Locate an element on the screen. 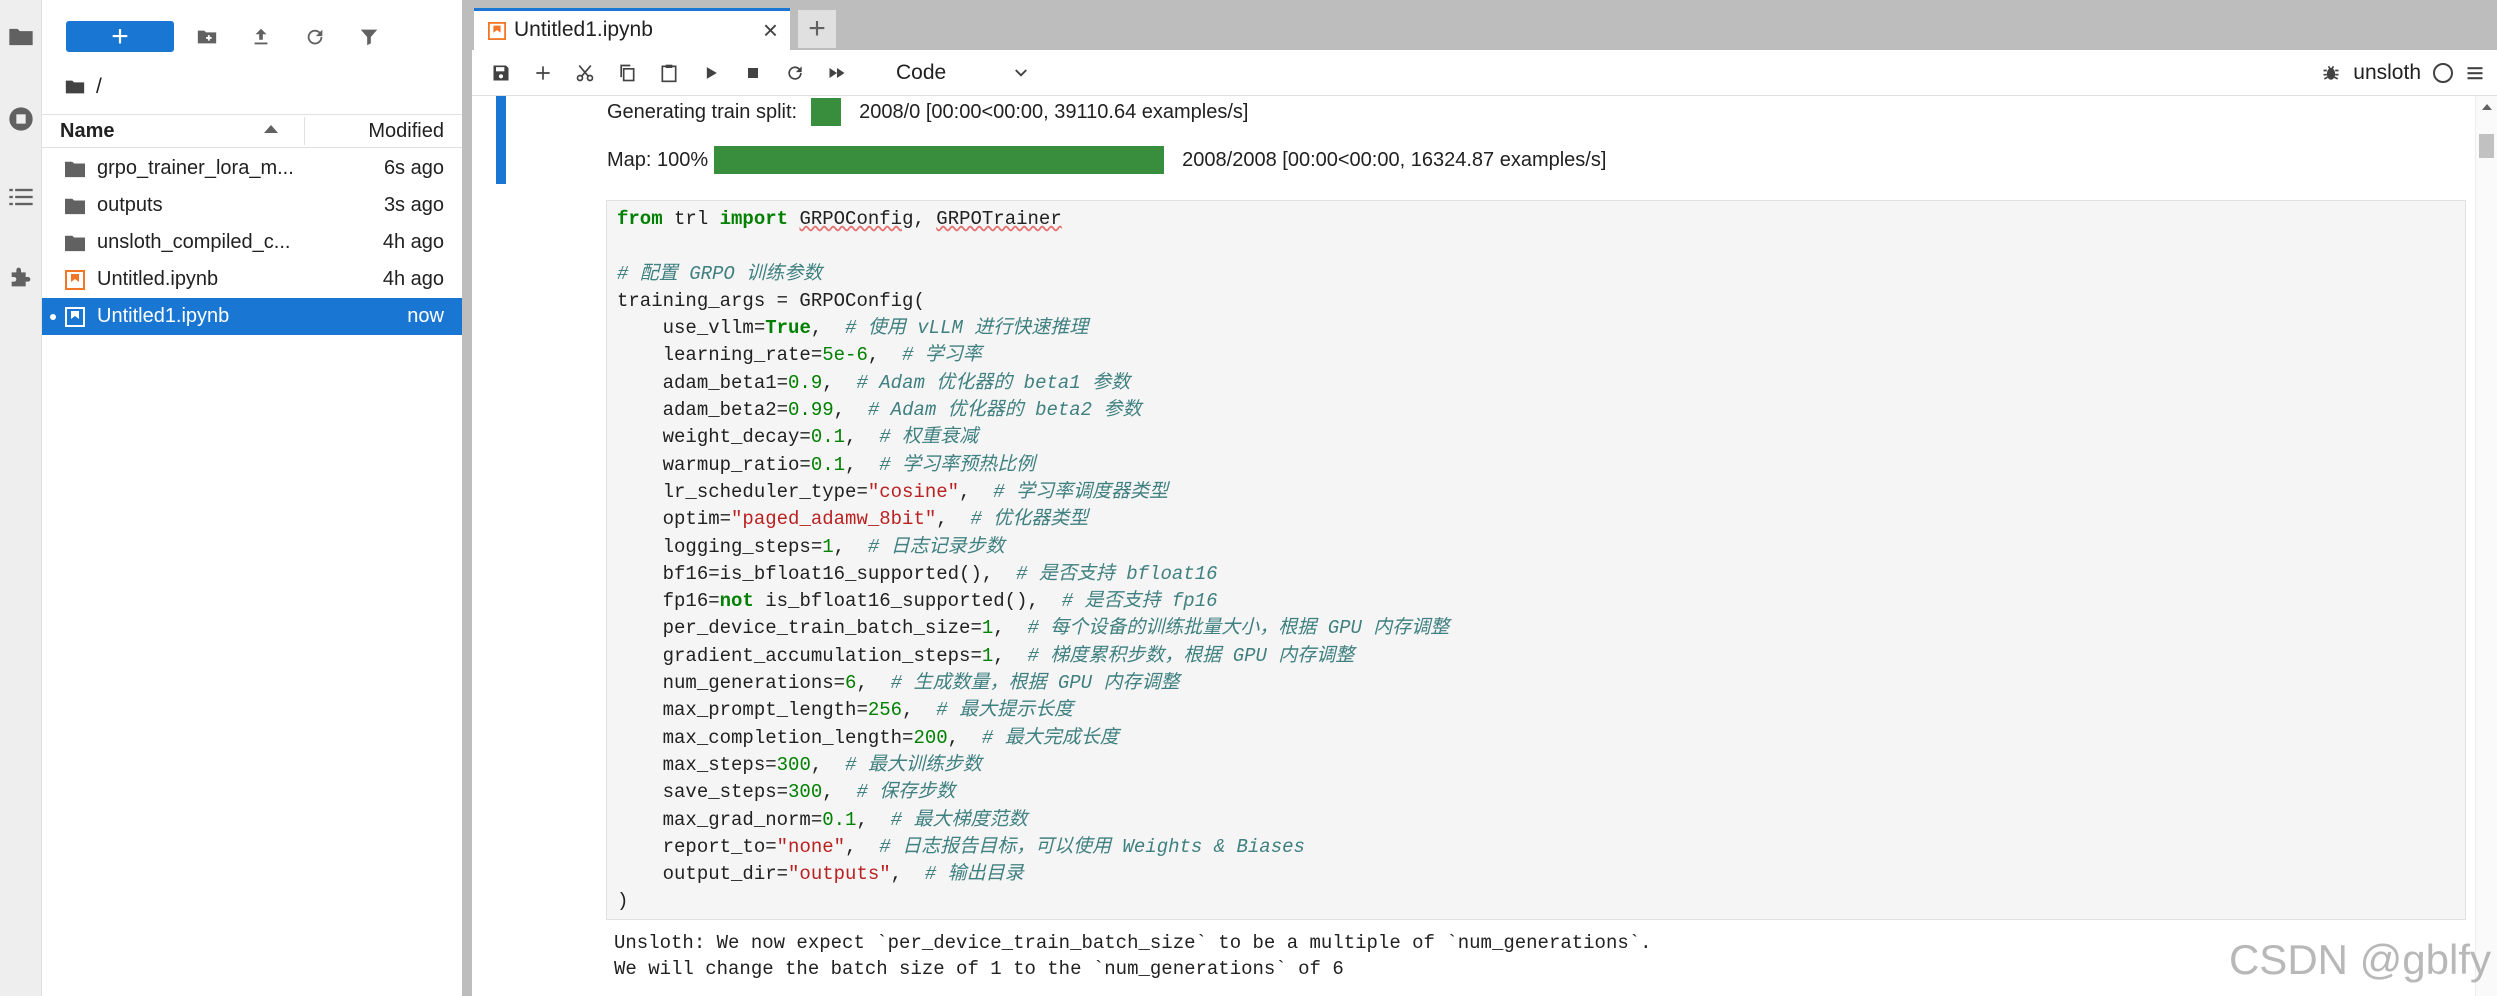 The height and width of the screenshot is (996, 2497). play-icon is located at coordinates (711, 73).